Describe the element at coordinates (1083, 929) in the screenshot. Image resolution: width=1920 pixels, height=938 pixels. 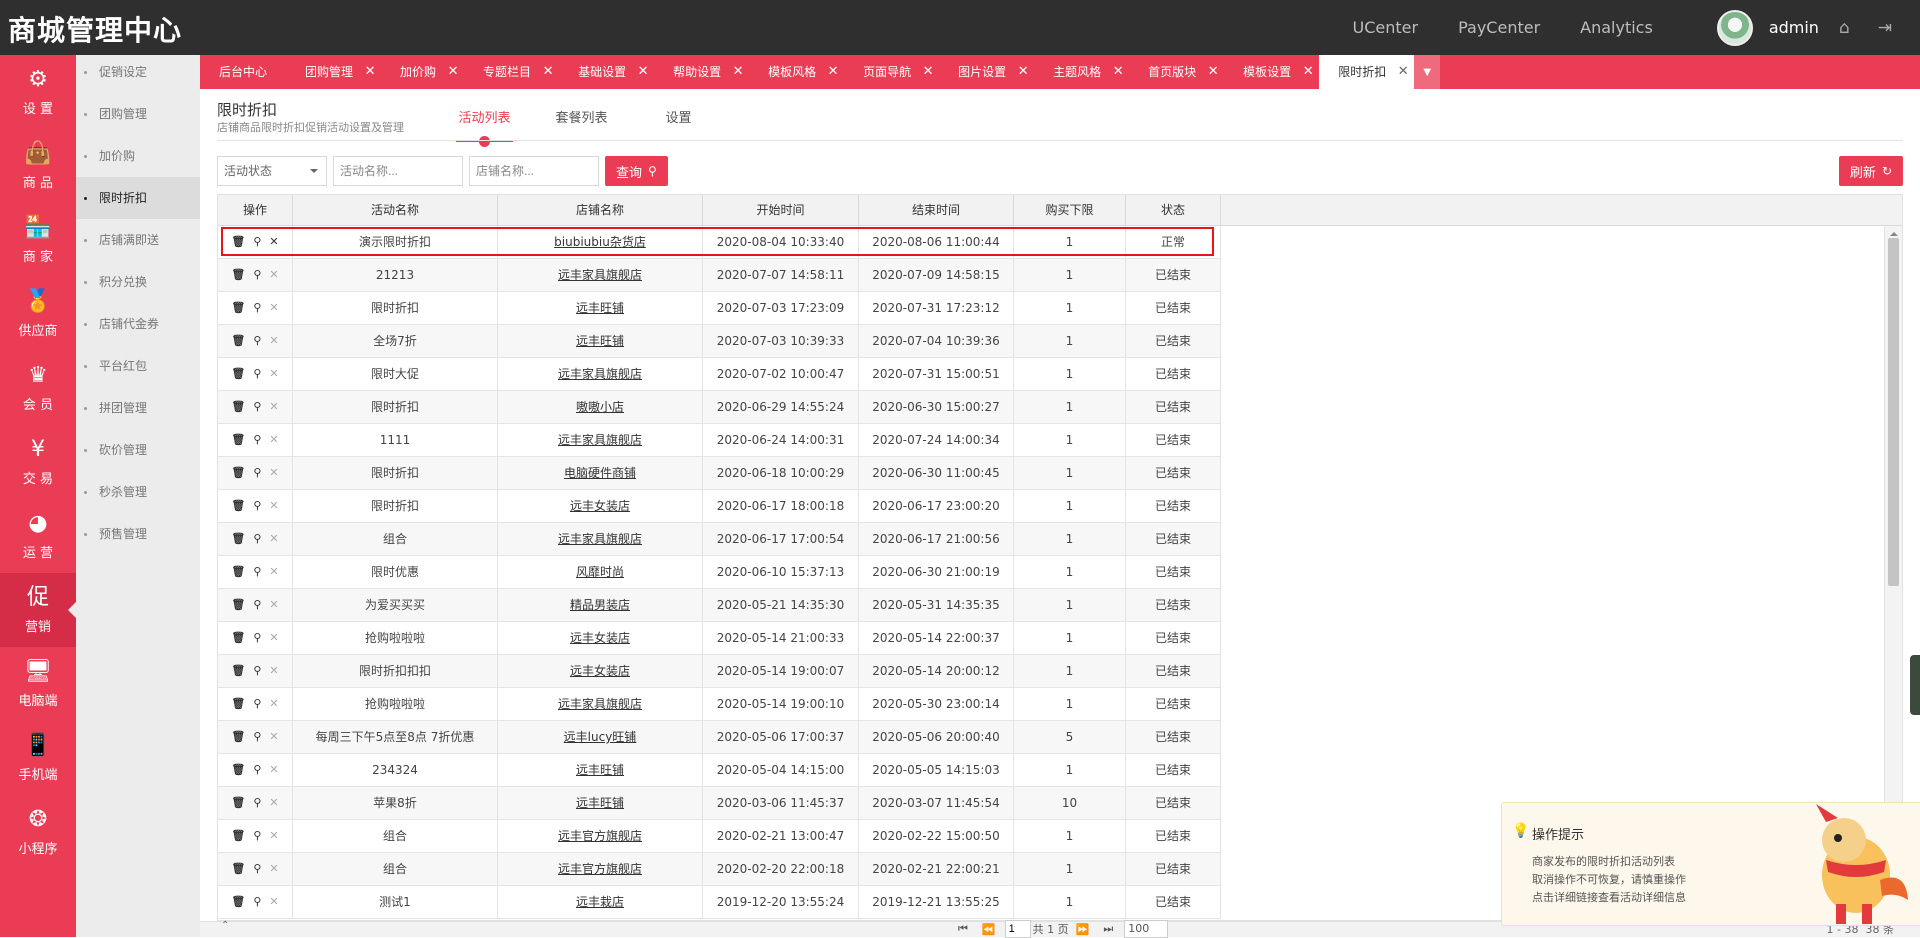
I see `next-page-icon: ⏩` at that location.